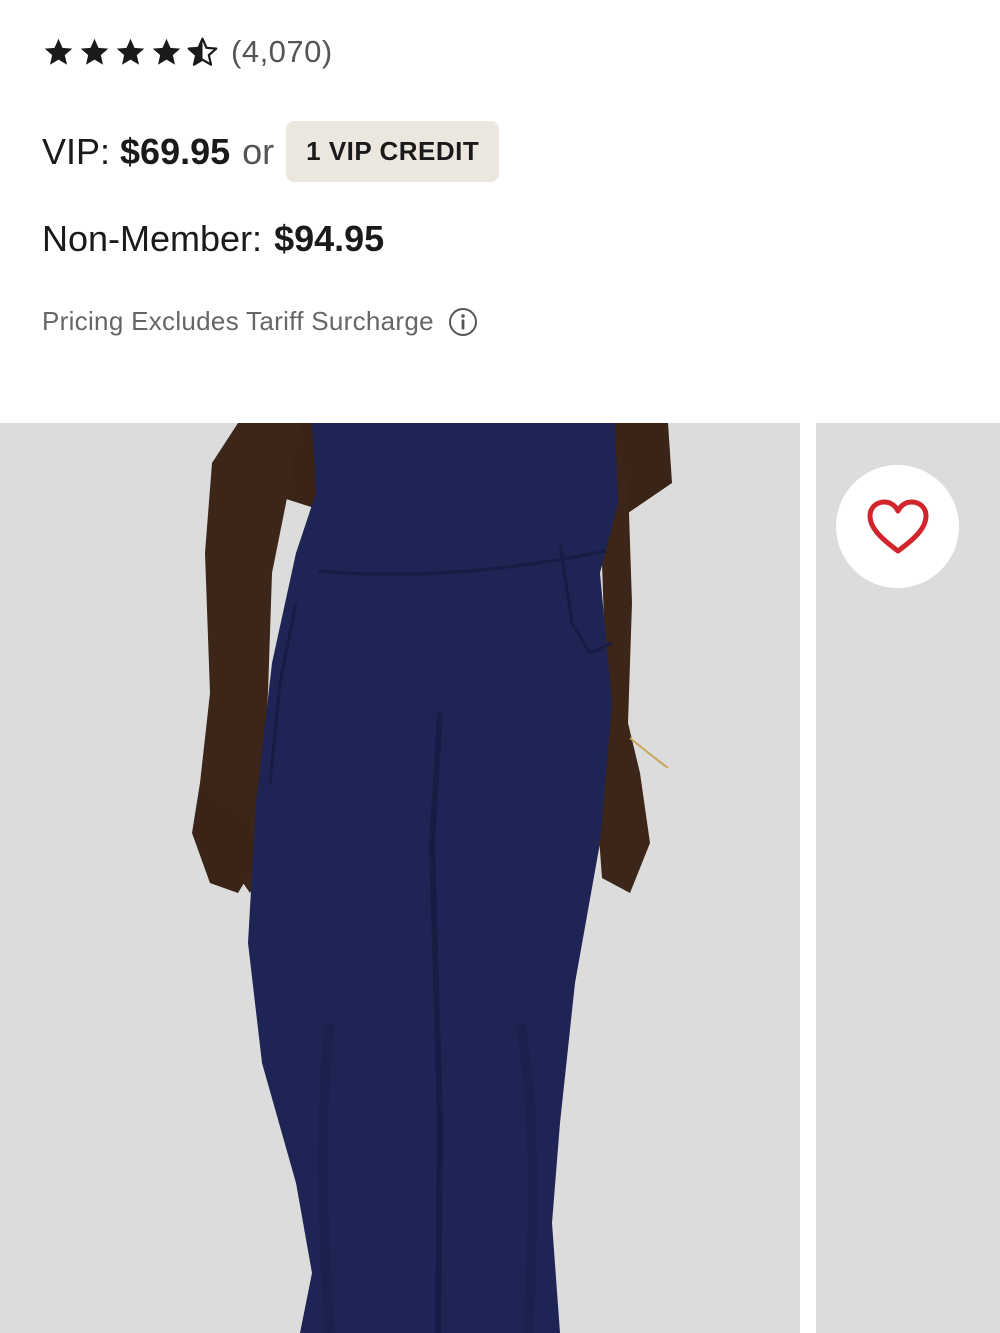 The height and width of the screenshot is (1333, 1000). What do you see at coordinates (329, 238) in the screenshot?
I see `non-member-price: $94.95` at bounding box center [329, 238].